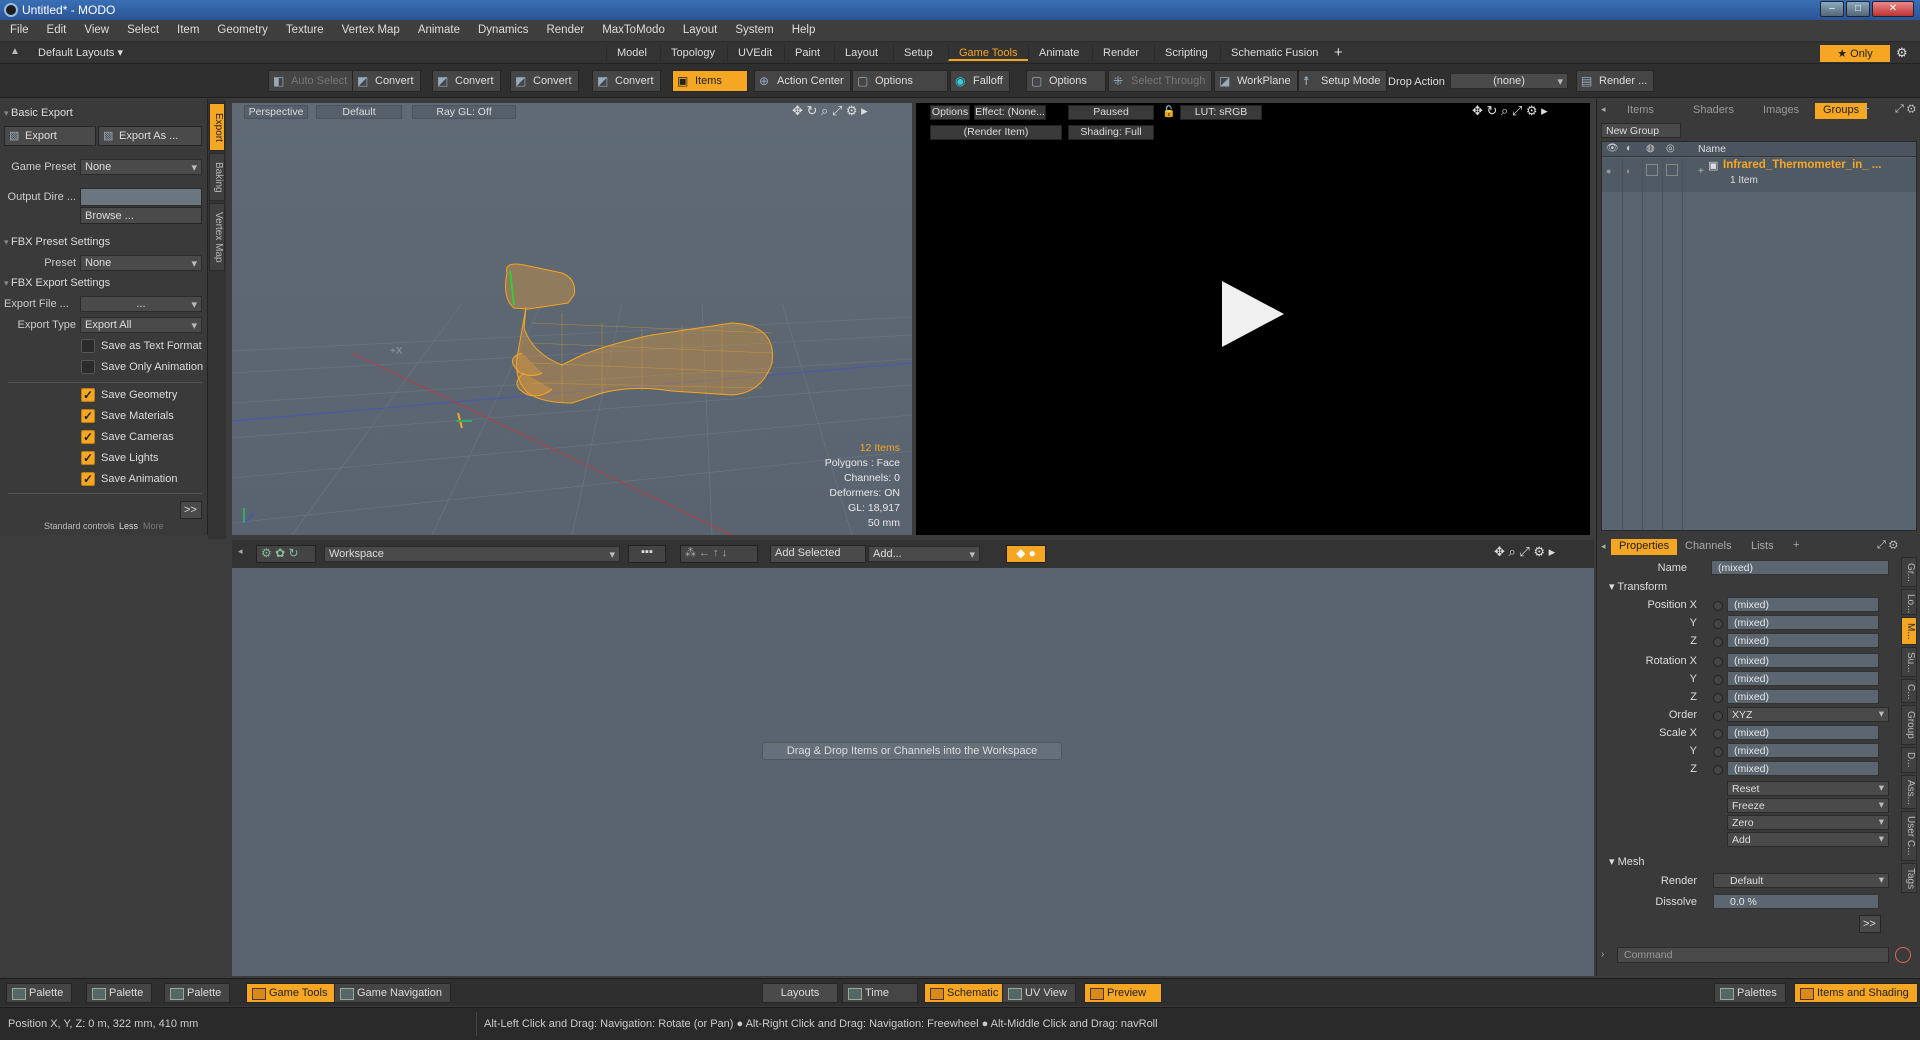  I want to click on less-link: Less, so click(128, 526).